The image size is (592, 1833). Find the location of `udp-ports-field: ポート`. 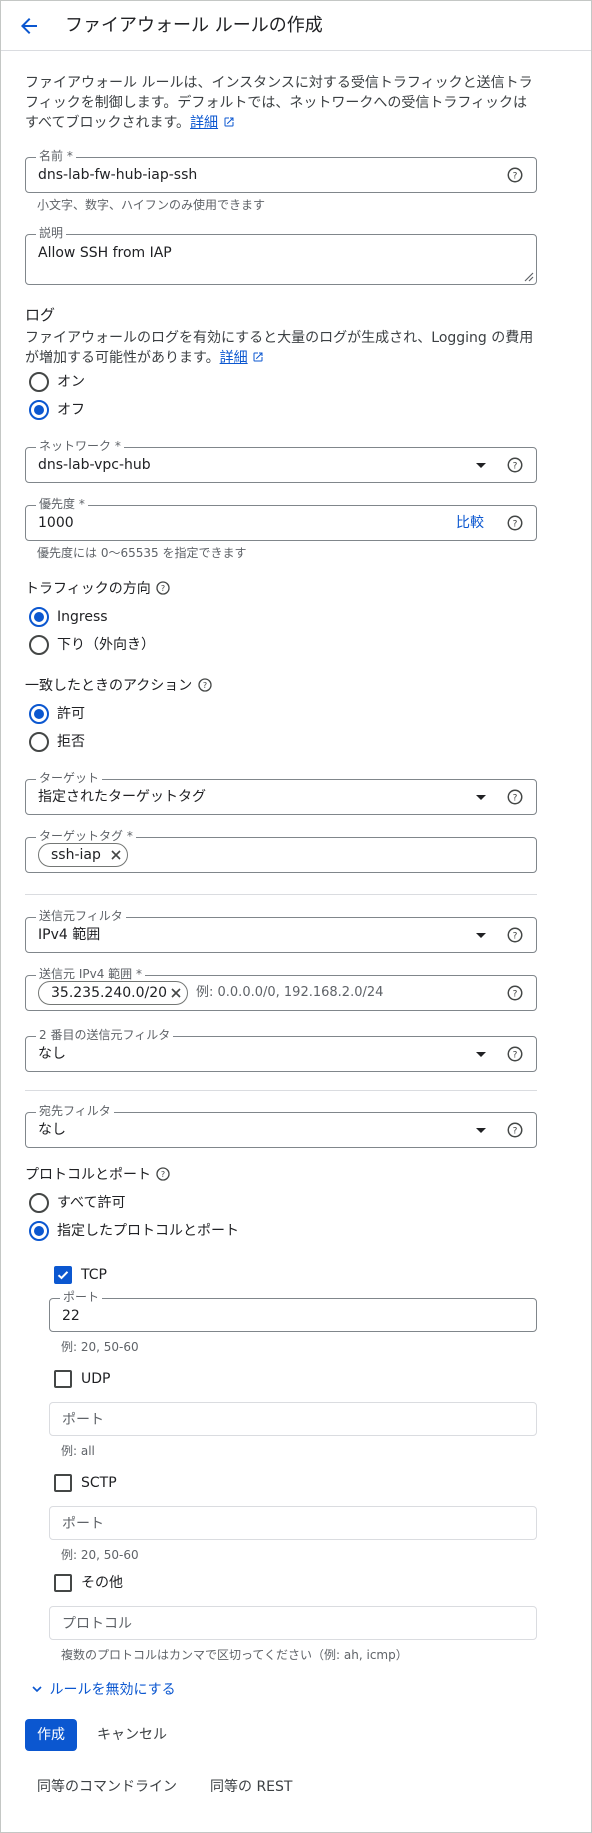

udp-ports-field: ポート is located at coordinates (293, 1419).